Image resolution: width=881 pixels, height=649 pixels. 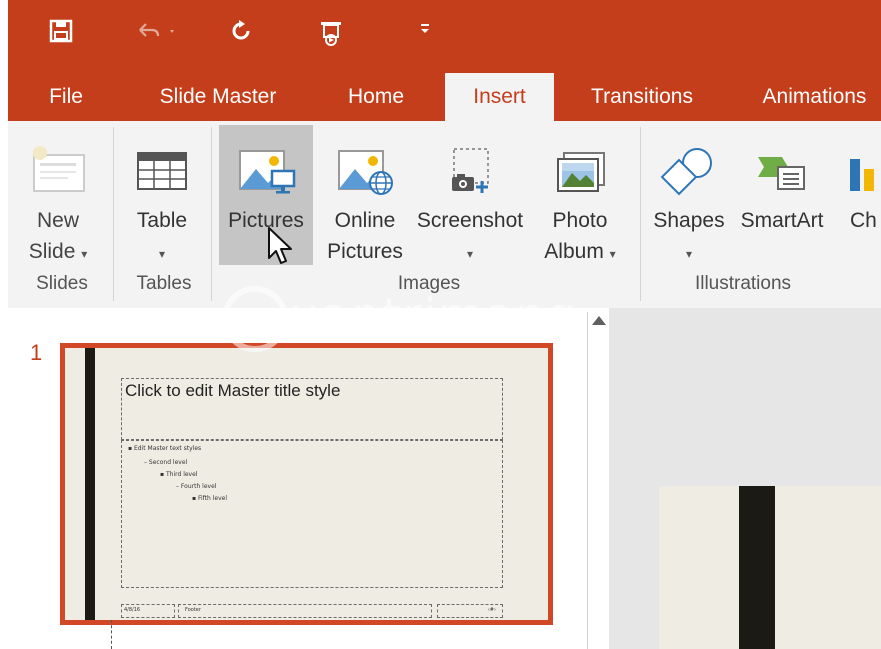 I want to click on mouse-cursor-icon, so click(x=280, y=248).